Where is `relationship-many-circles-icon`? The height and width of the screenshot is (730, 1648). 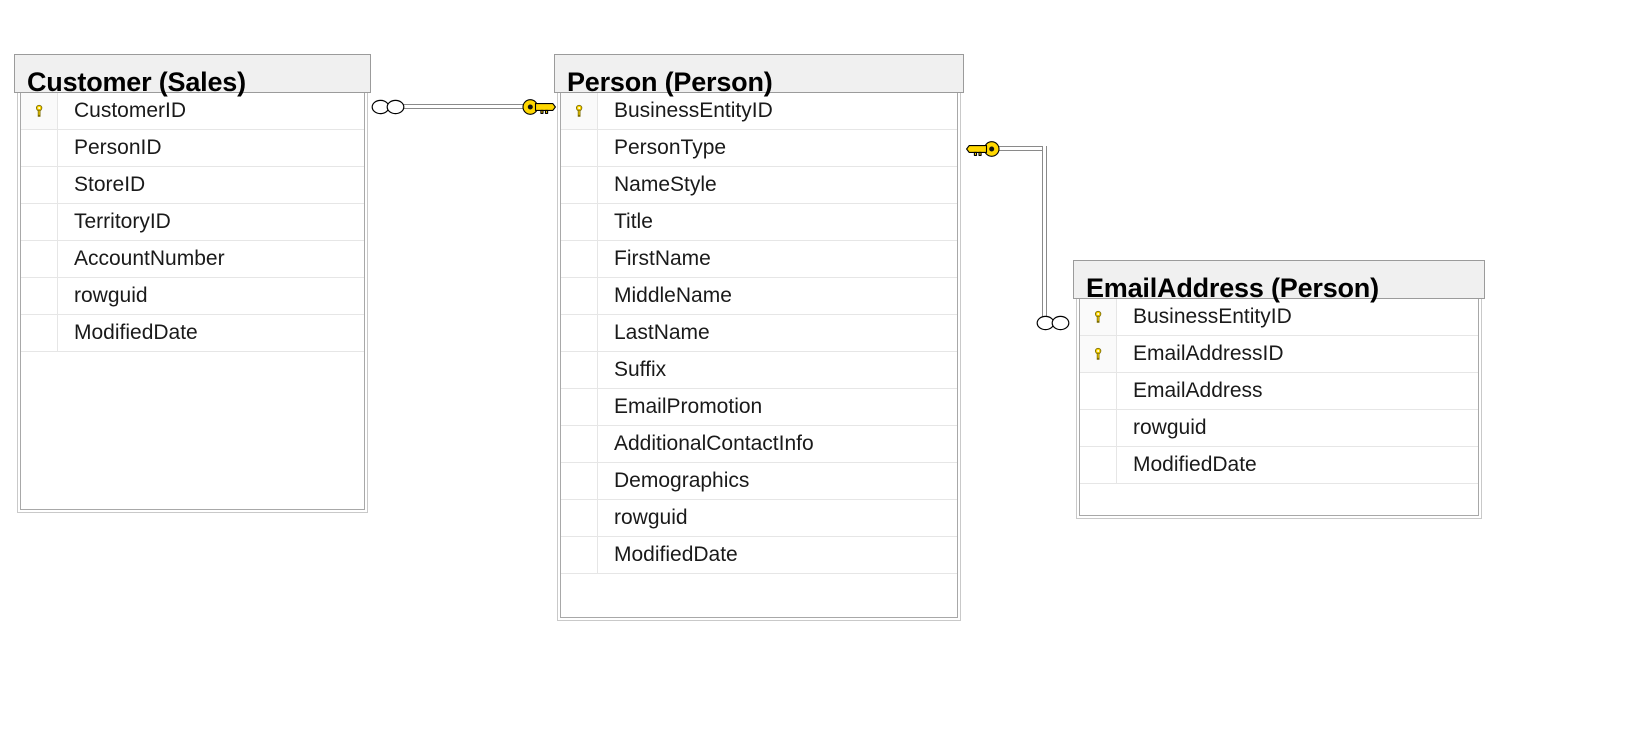 relationship-many-circles-icon is located at coordinates (1053, 323).